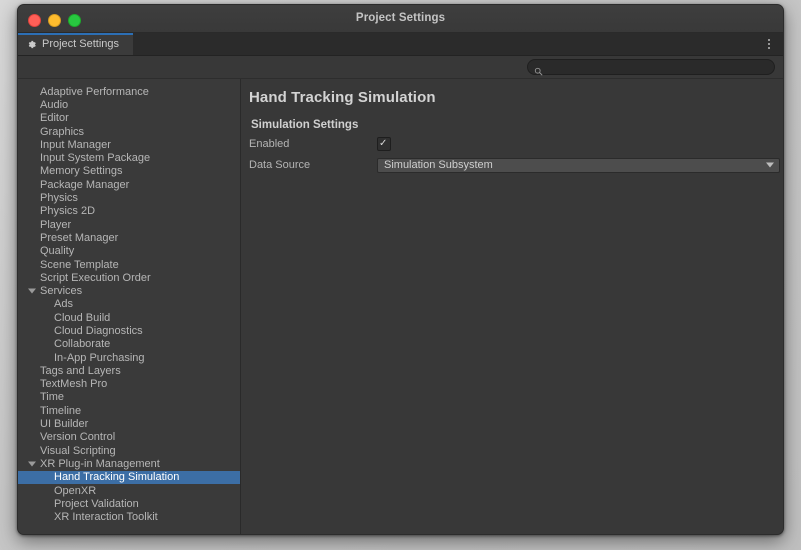 The width and height of the screenshot is (801, 550). I want to click on section-title: Simulation Settings, so click(305, 125).